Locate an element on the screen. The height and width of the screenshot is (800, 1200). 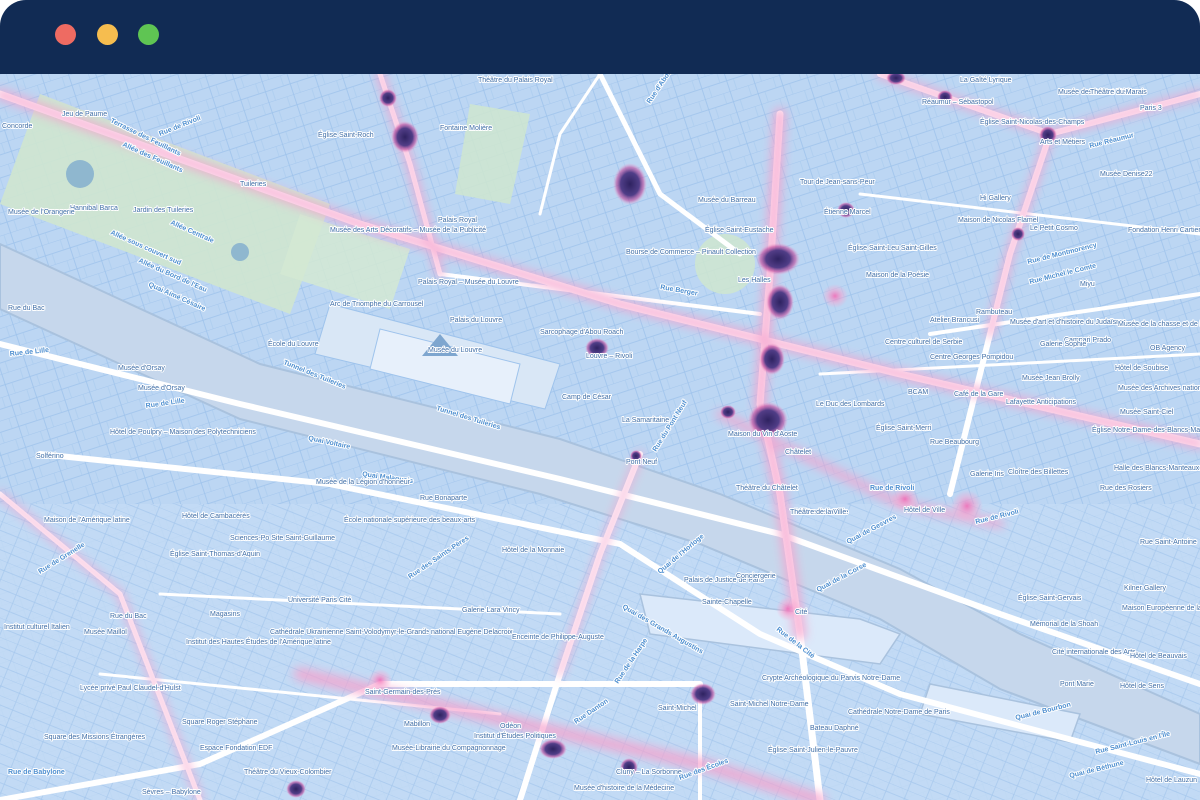
map-label-saint-germain: Saint-Germain-des-Prés is located at coordinates (403, 692).